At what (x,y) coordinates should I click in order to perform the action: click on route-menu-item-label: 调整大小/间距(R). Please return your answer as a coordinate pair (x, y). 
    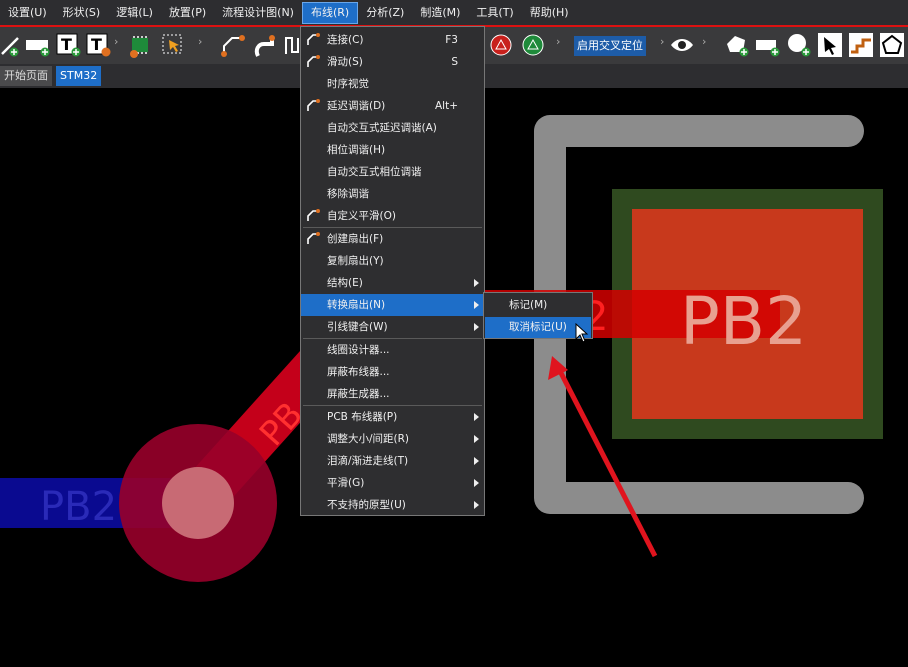
    Looking at the image, I should click on (368, 439).